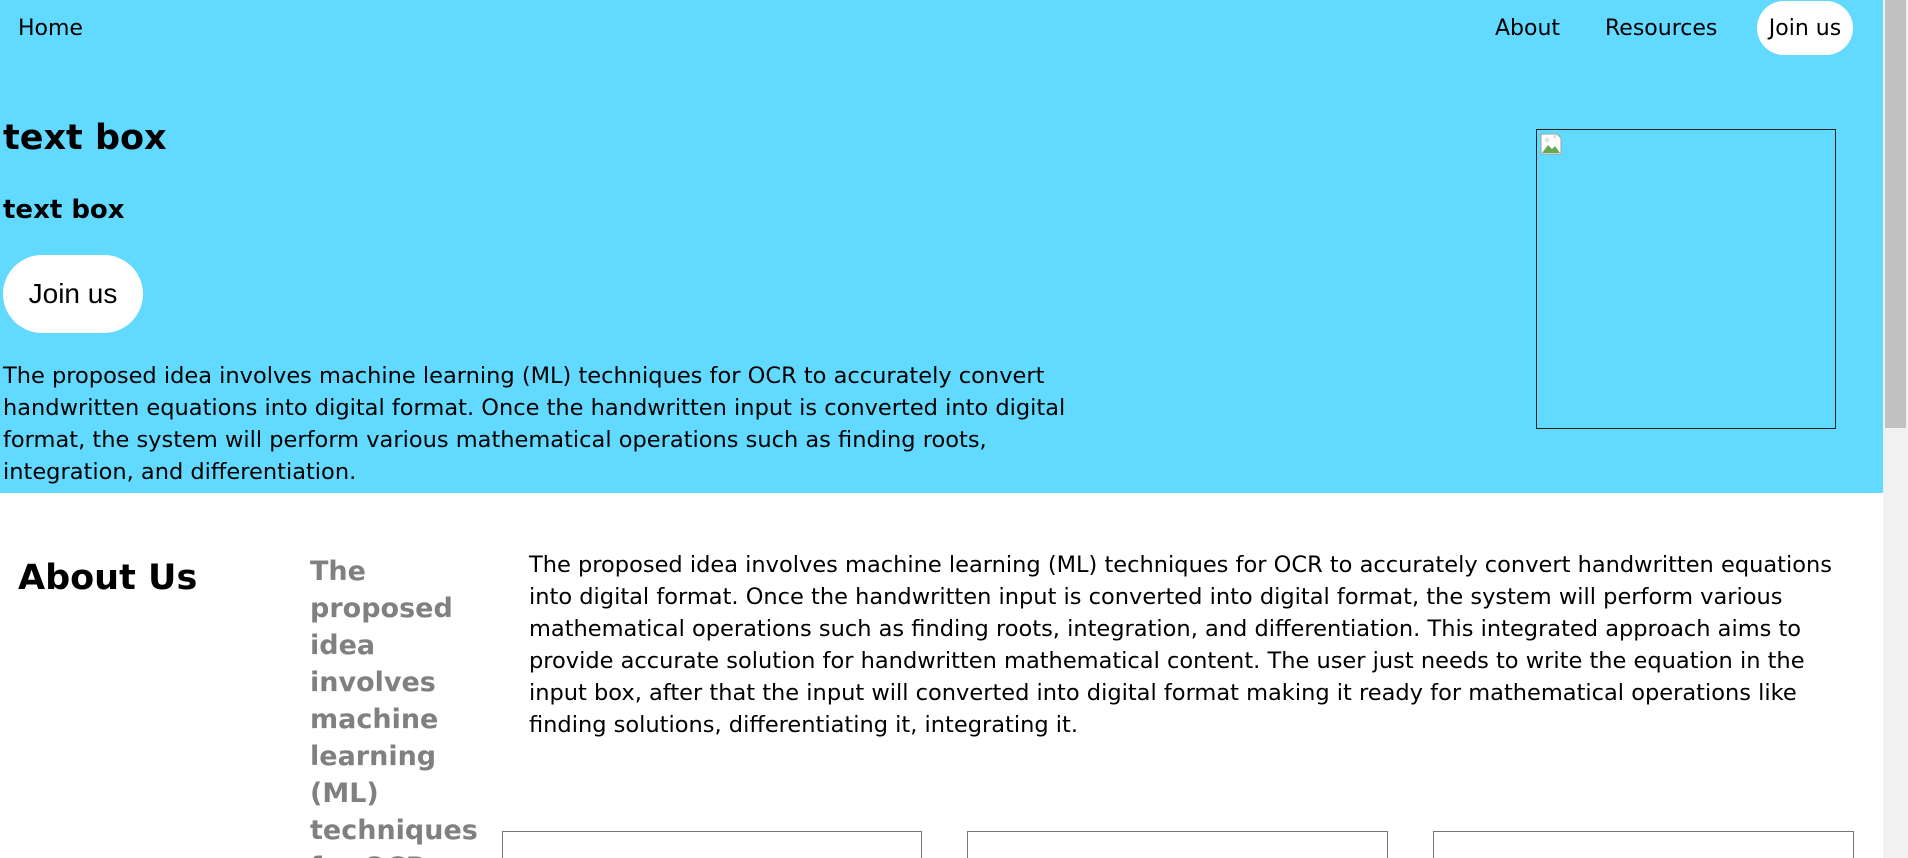 Image resolution: width=1908 pixels, height=858 pixels. What do you see at coordinates (64, 210) in the screenshot?
I see `hero-subtitle: text box` at bounding box center [64, 210].